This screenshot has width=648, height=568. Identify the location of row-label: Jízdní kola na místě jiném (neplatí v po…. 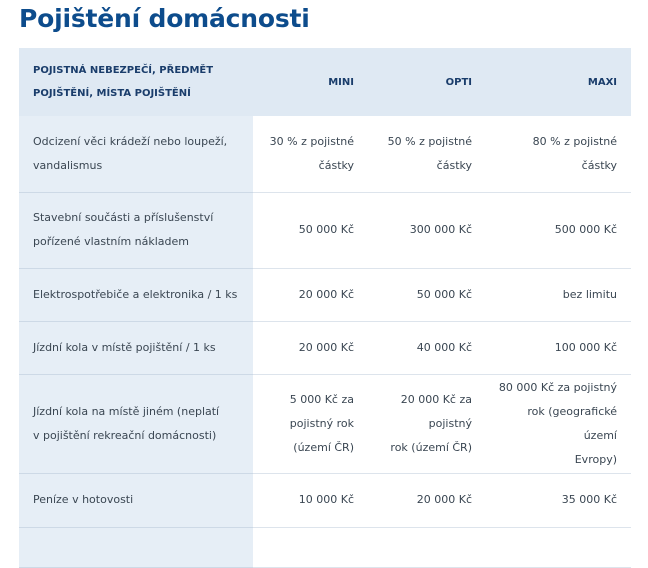
(136, 424).